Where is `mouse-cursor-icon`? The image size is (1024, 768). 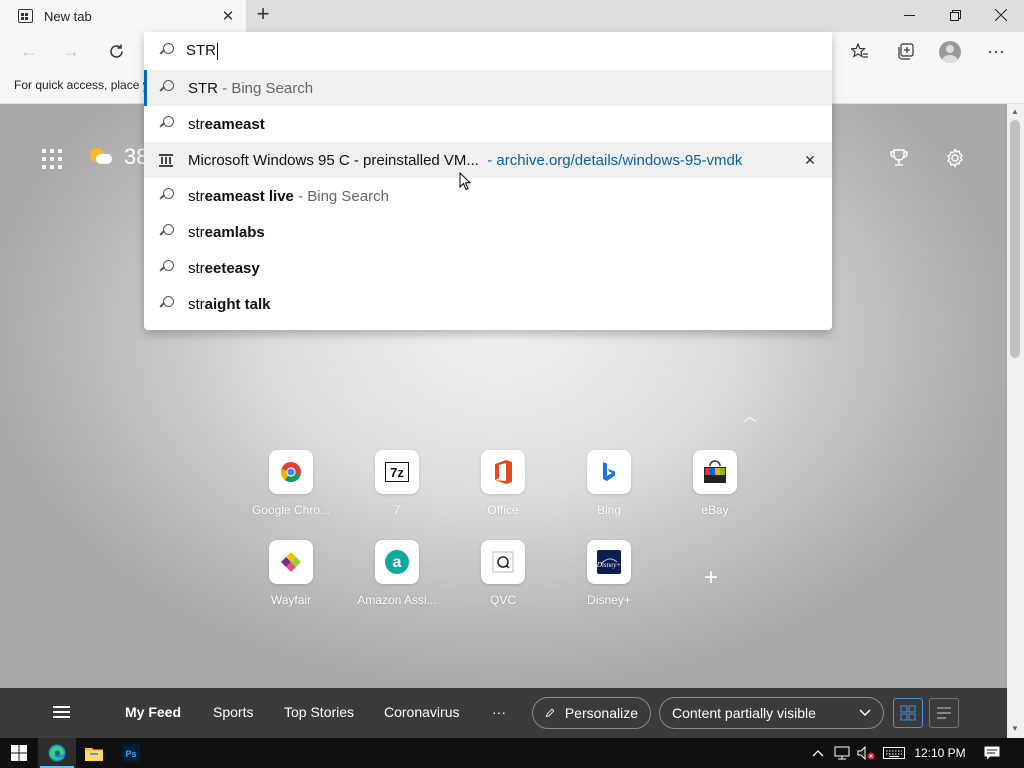 mouse-cursor-icon is located at coordinates (465, 181).